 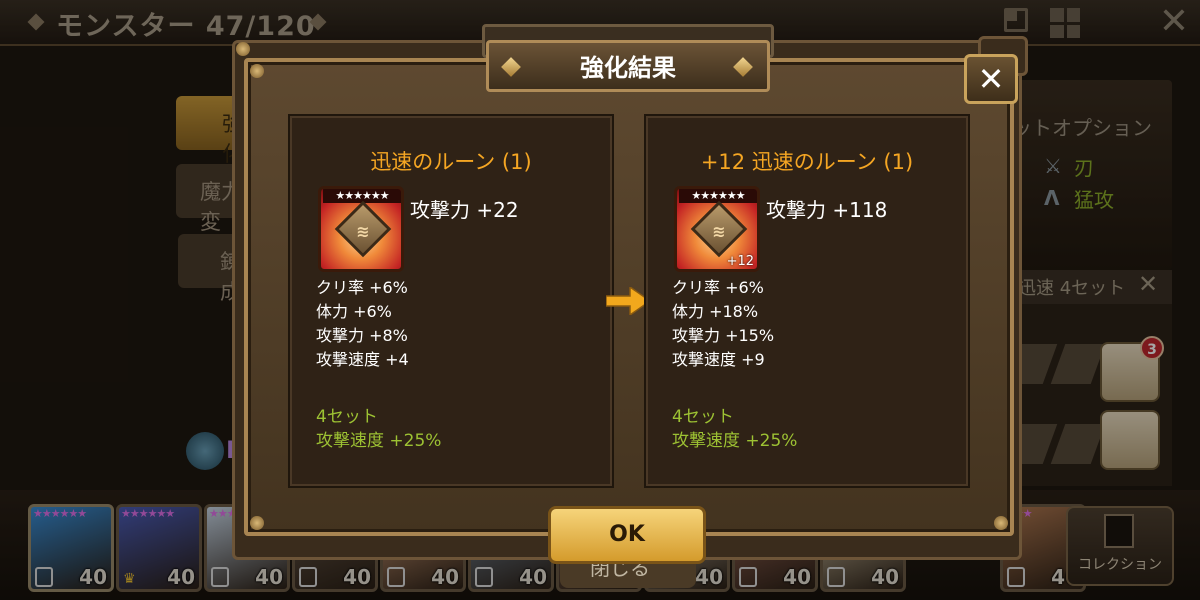 What do you see at coordinates (703, 417) in the screenshot?
I see `rune-after-set-name: 4セット` at bounding box center [703, 417].